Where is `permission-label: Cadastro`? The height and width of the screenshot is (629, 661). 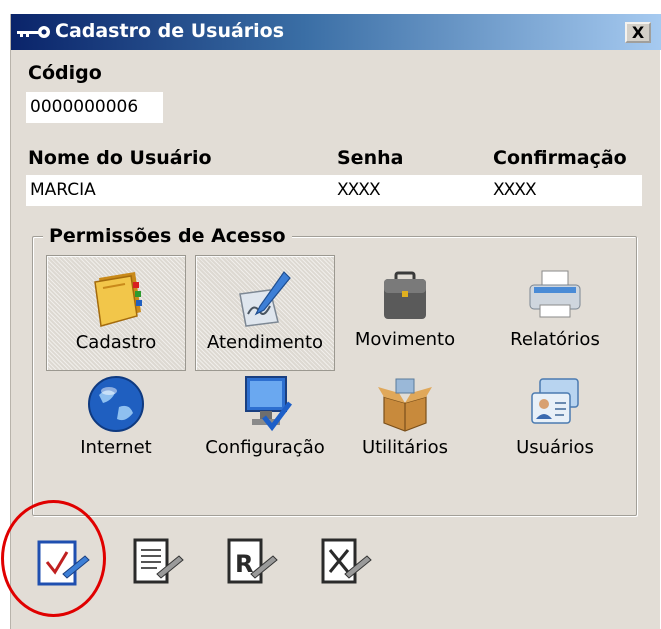 permission-label: Cadastro is located at coordinates (116, 342).